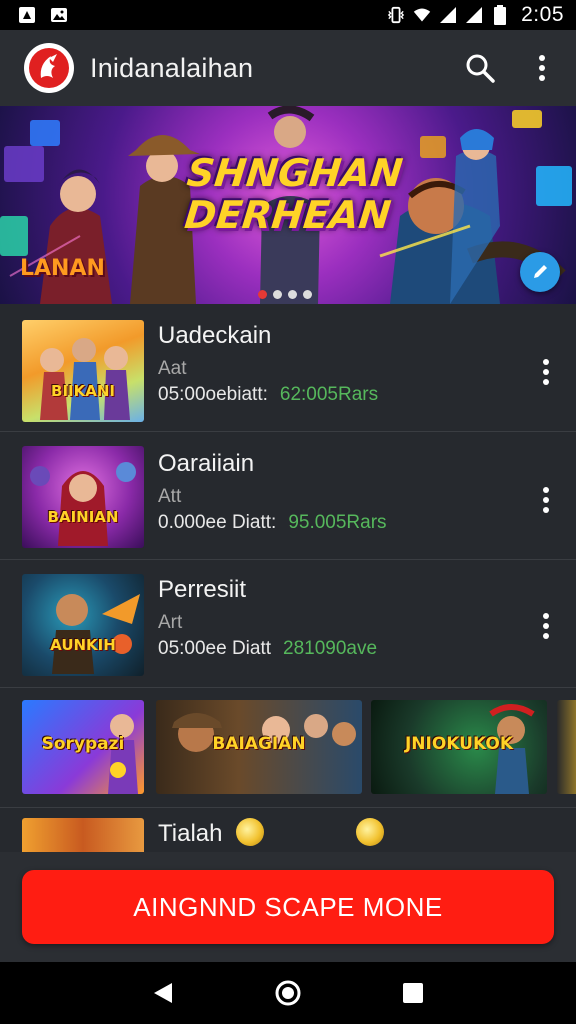 This screenshot has width=576, height=1024. What do you see at coordinates (329, 394) in the screenshot?
I see `item-stat: 62:005Rars` at bounding box center [329, 394].